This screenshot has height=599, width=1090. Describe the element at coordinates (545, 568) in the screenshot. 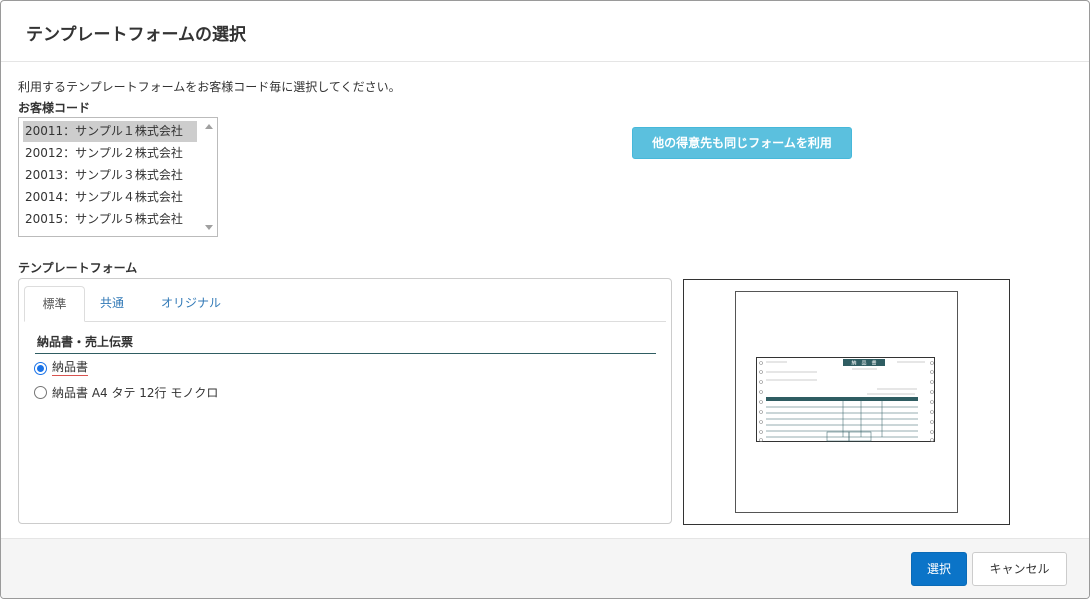

I see `dialog-footer: 選択 キャンセル` at that location.